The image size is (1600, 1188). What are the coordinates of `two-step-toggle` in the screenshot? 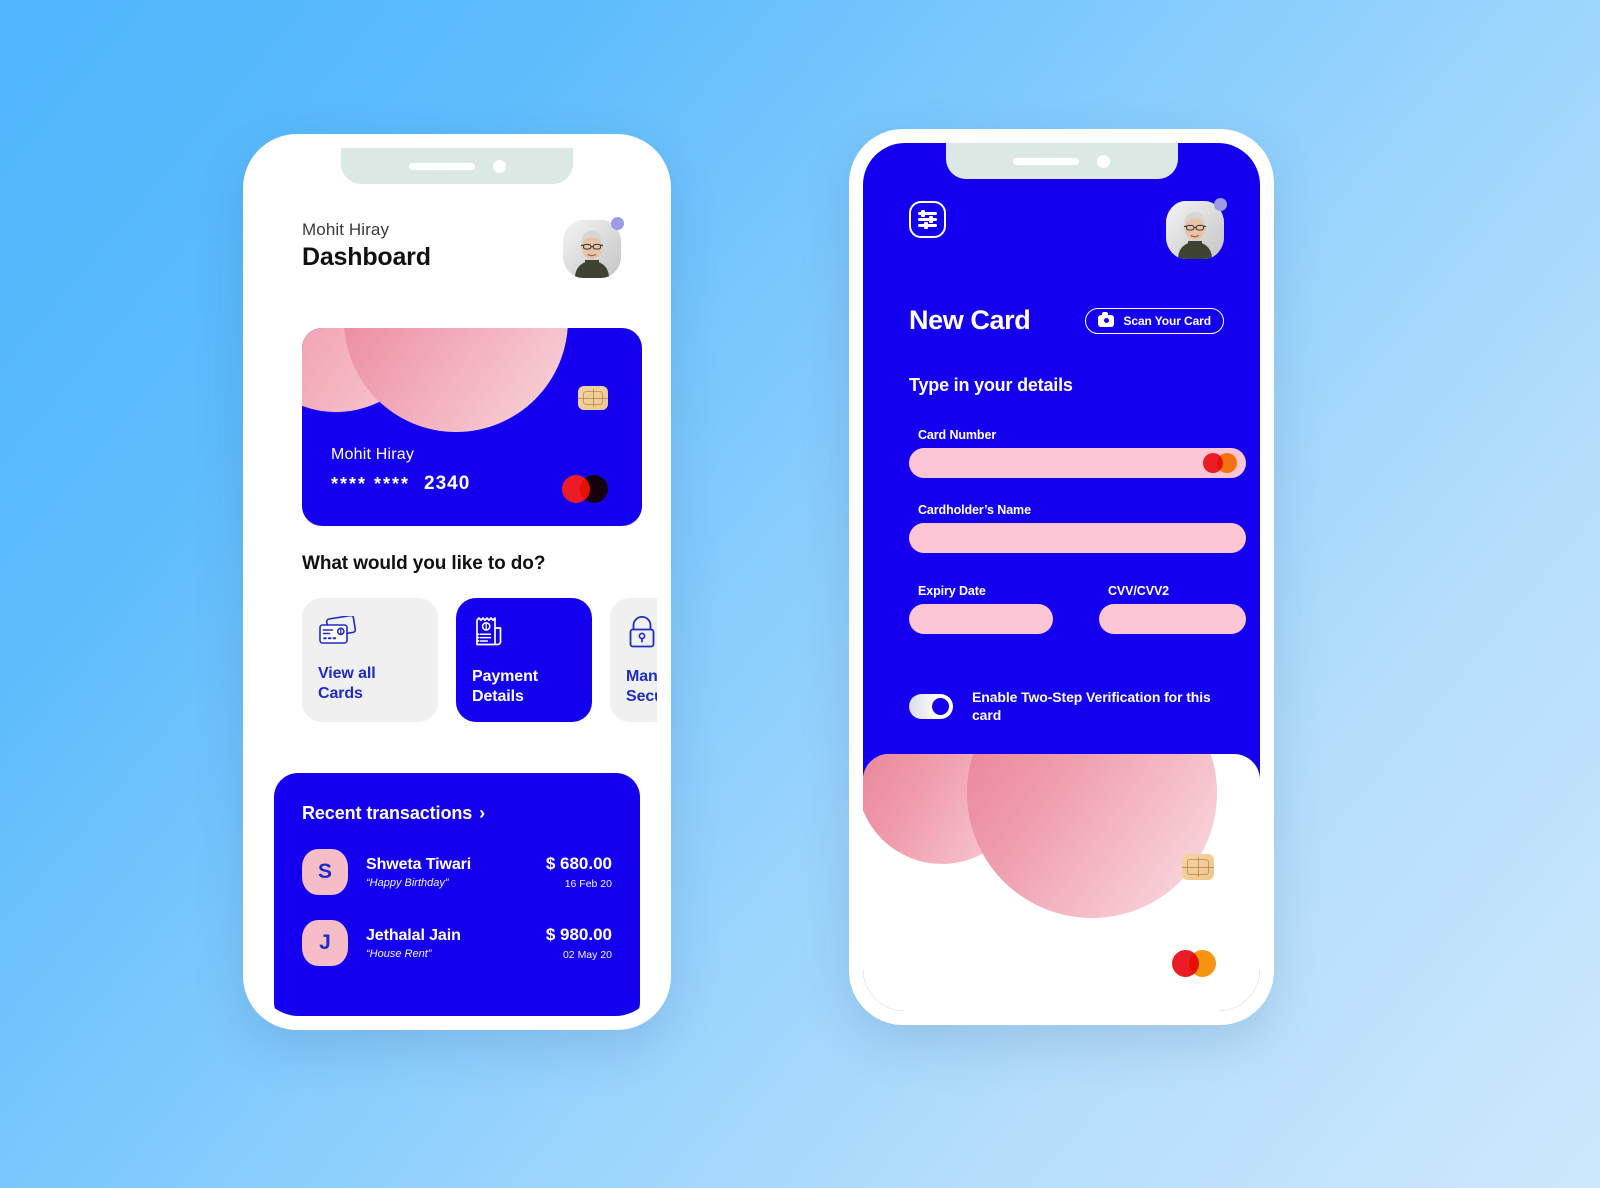 It's located at (931, 706).